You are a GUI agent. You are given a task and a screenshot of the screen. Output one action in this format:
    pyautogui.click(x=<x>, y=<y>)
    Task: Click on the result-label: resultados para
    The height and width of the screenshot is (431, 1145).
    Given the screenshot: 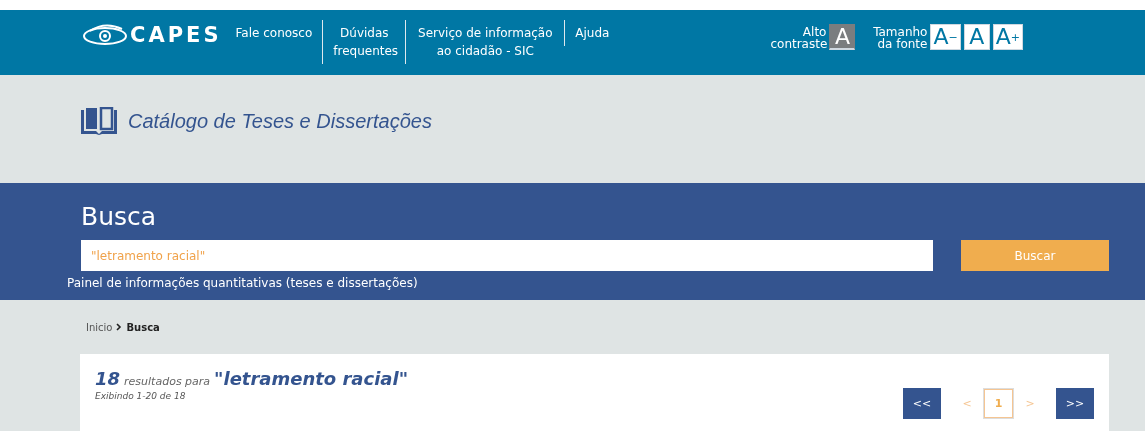 What is the action you would take?
    pyautogui.click(x=167, y=381)
    